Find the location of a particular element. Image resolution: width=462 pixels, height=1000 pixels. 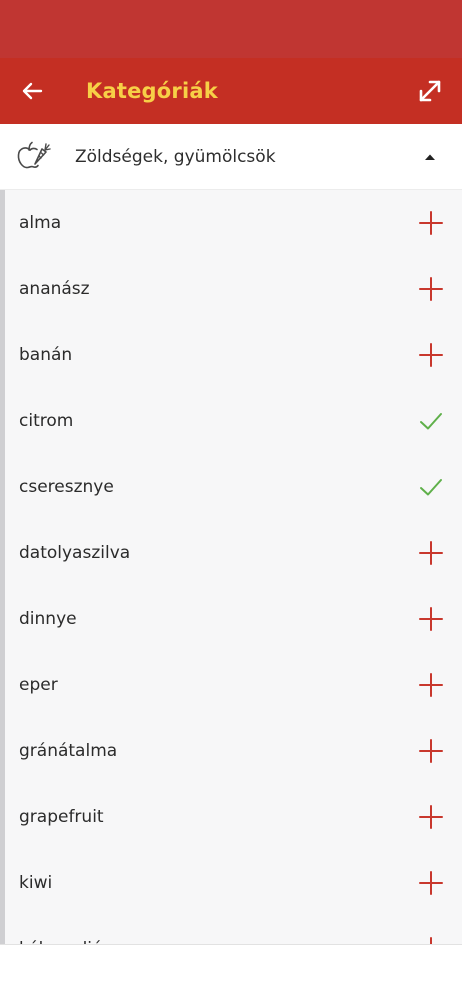

expand-diagonal-icon is located at coordinates (430, 91).